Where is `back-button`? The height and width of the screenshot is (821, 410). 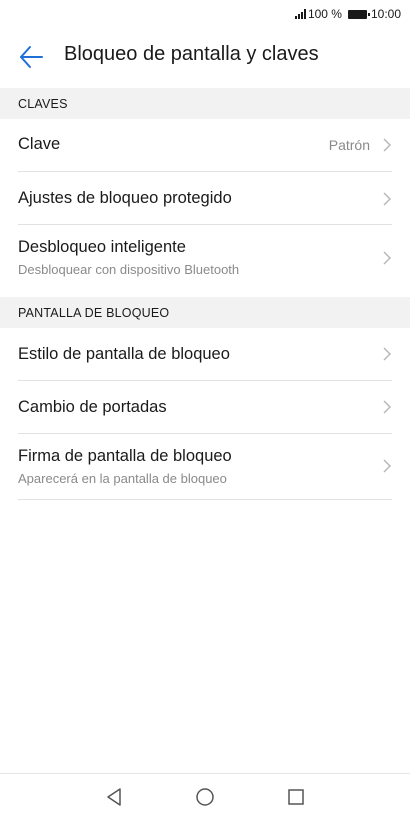
back-button is located at coordinates (31, 57).